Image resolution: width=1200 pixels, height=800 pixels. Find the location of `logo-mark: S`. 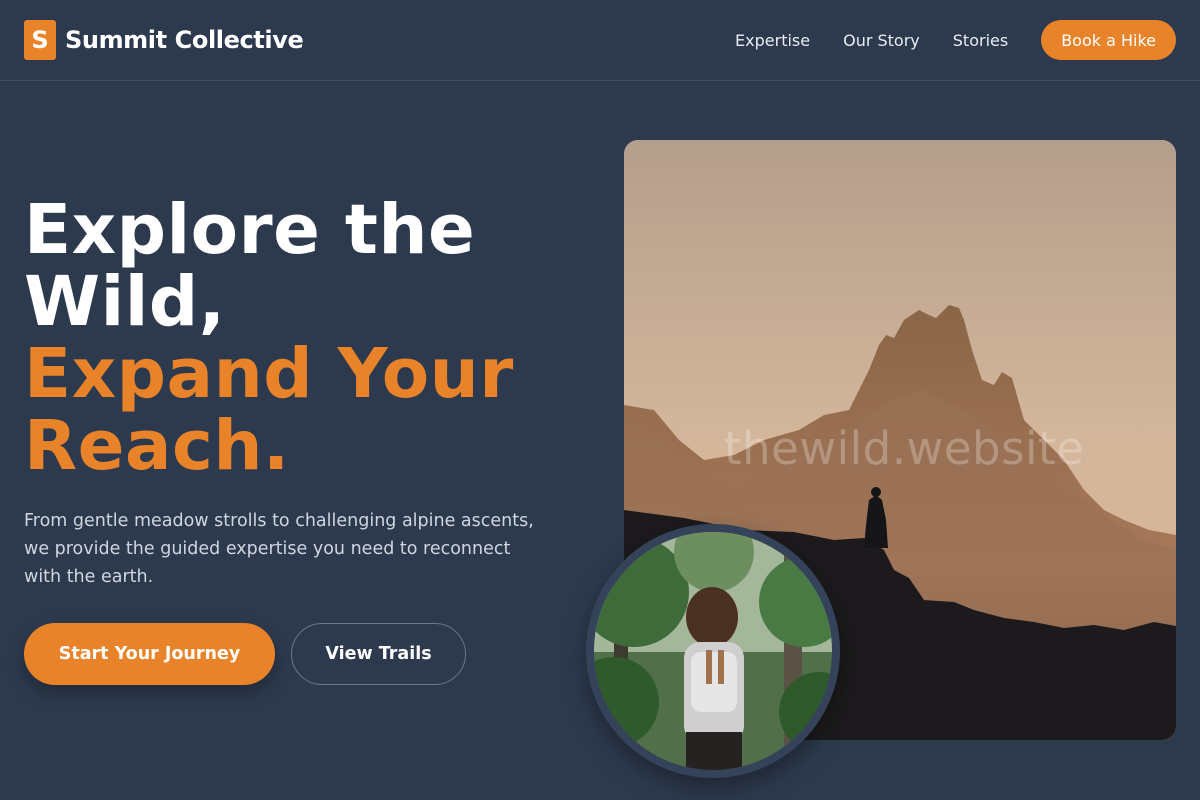

logo-mark: S is located at coordinates (40, 40).